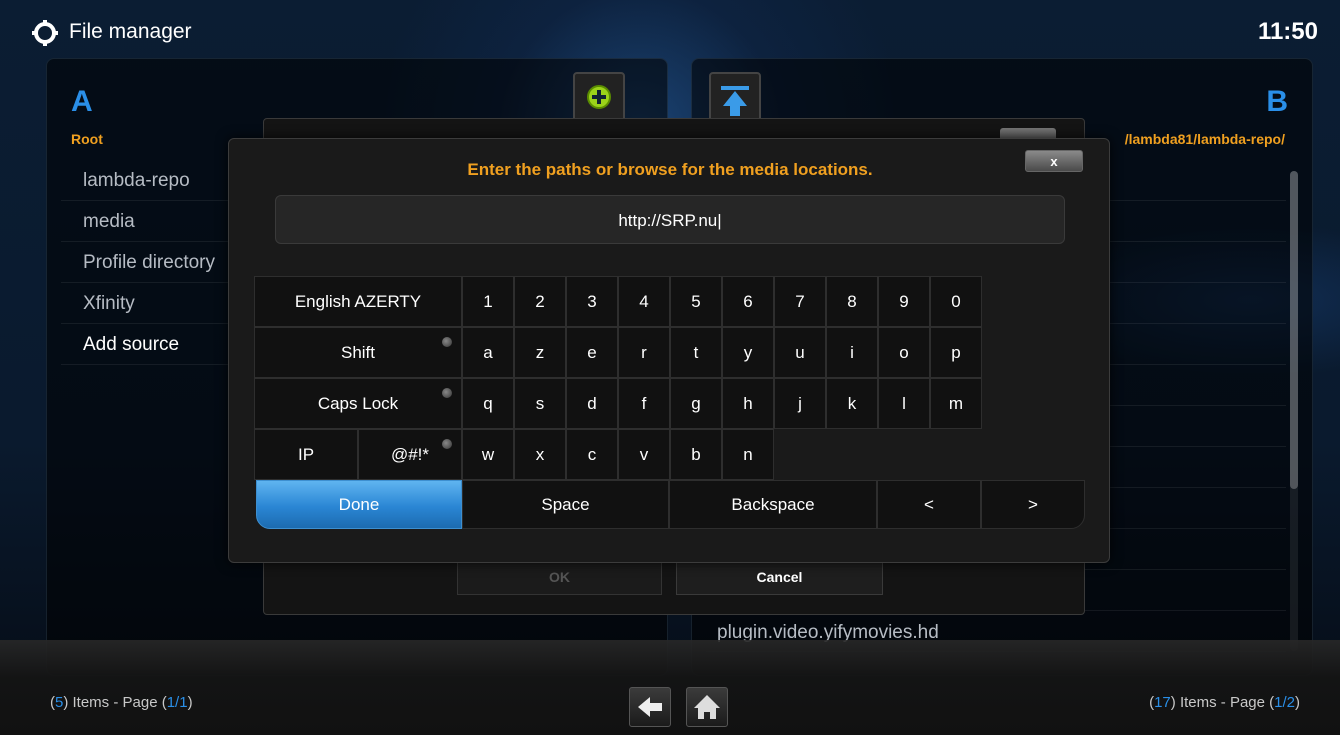 This screenshot has width=1340, height=735. What do you see at coordinates (565, 504) in the screenshot?
I see `space-key: Space` at bounding box center [565, 504].